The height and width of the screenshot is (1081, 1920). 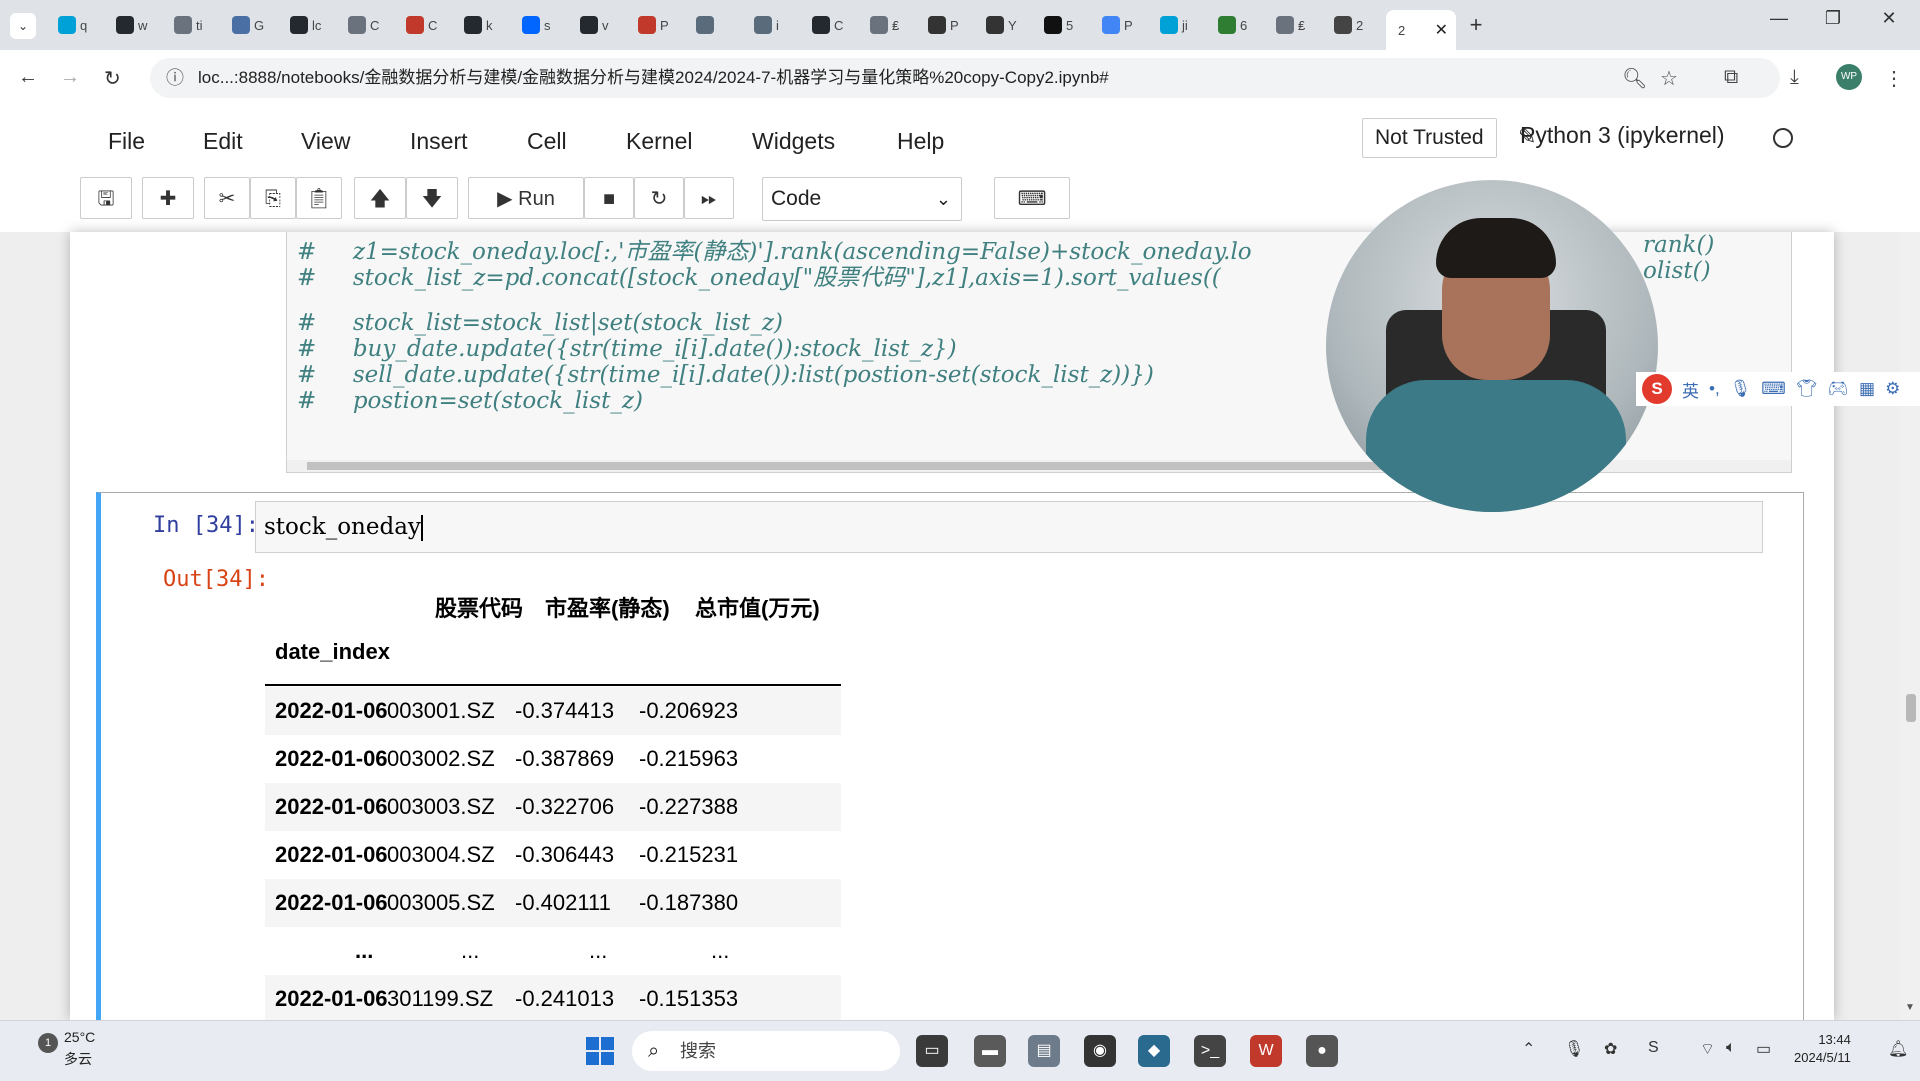 I want to click on microphone-icon: 🎙︎, so click(x=1741, y=389).